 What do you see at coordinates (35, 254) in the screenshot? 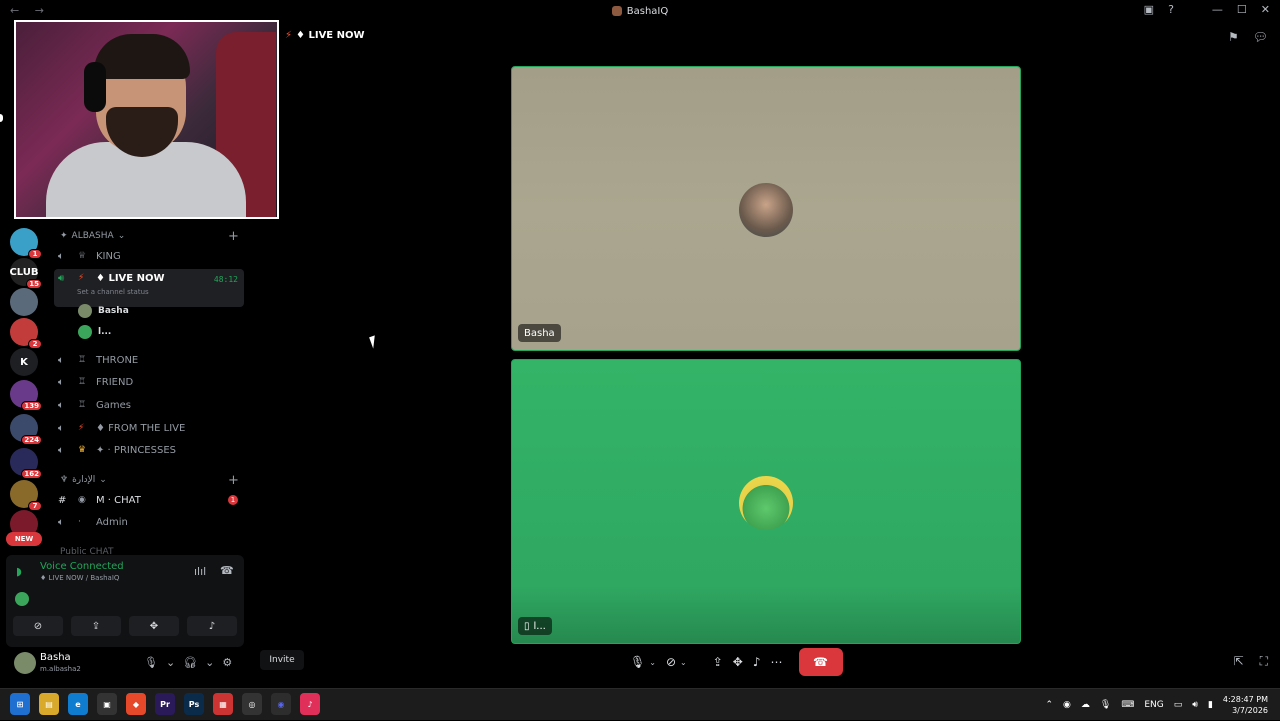
I see `mention-badge: 1` at bounding box center [35, 254].